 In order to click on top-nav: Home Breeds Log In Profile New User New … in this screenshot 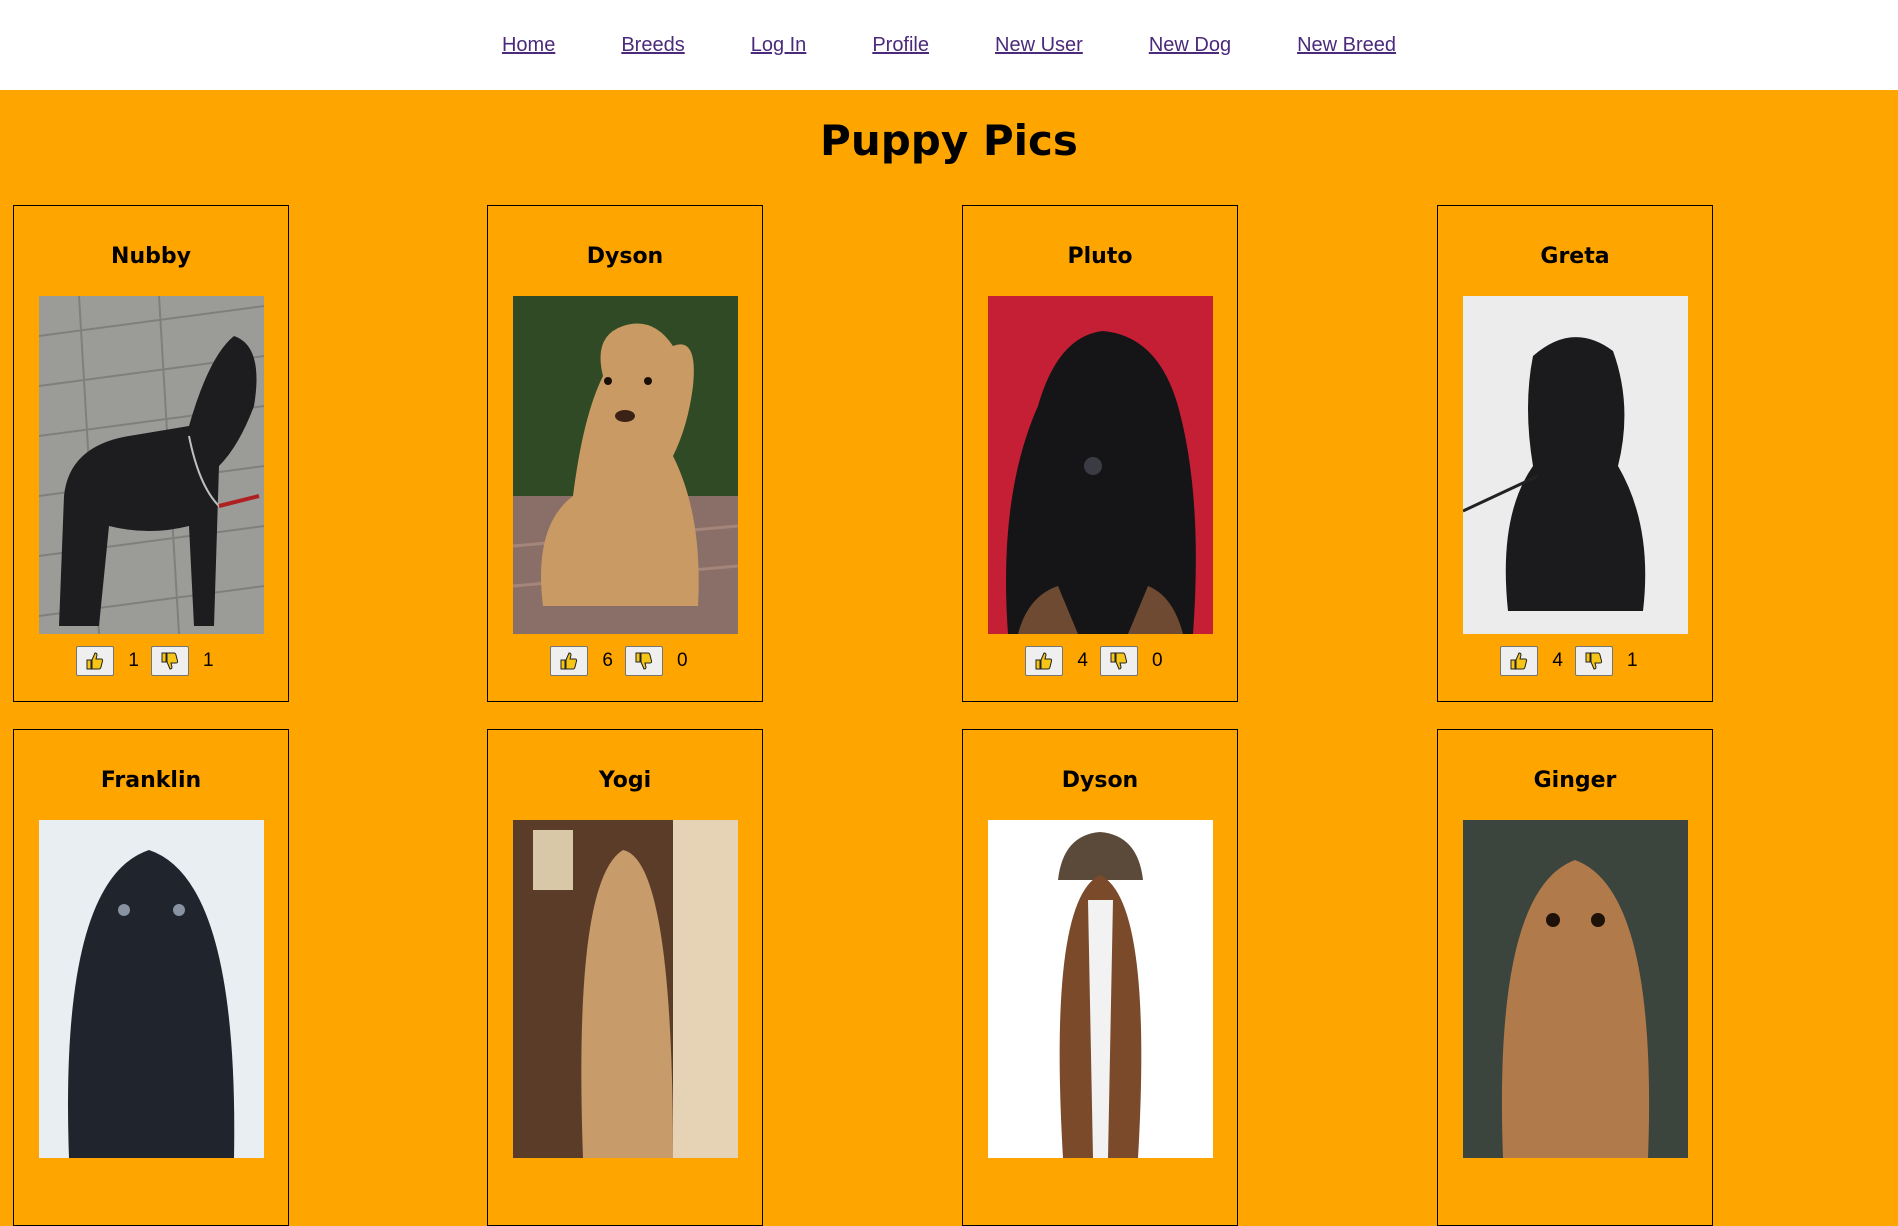, I will do `click(949, 45)`.